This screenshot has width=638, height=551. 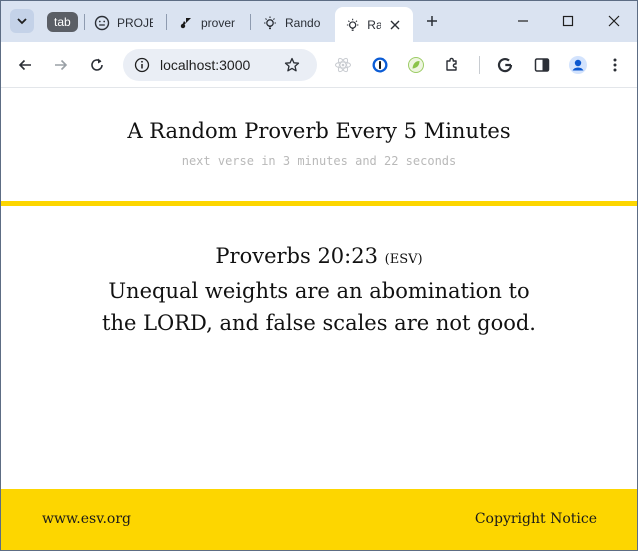 I want to click on new-tab-button, so click(x=432, y=21).